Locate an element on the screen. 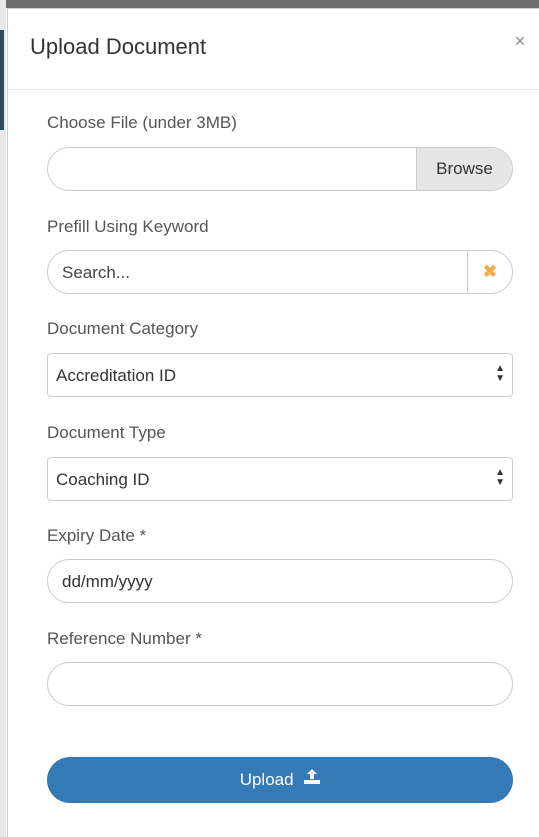 This screenshot has height=837, width=539. clear-icon: ✖ is located at coordinates (489, 272).